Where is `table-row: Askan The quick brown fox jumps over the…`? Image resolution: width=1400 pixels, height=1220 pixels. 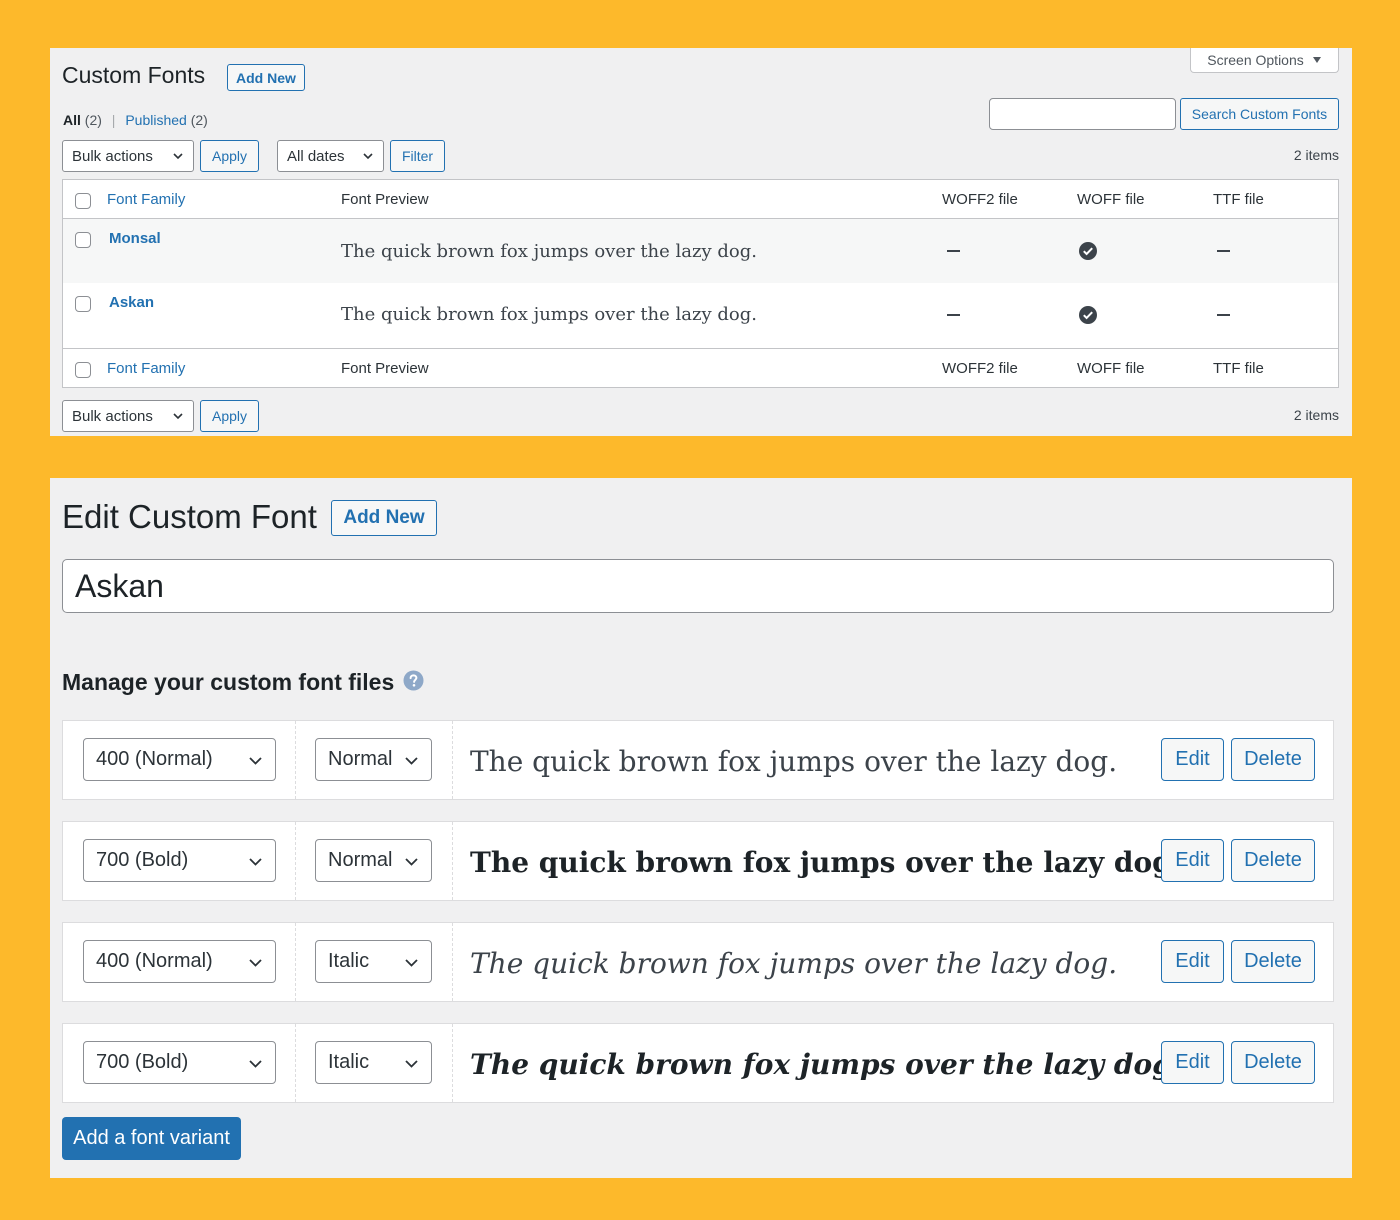
table-row: Askan The quick brown fox jumps over the… is located at coordinates (700, 315).